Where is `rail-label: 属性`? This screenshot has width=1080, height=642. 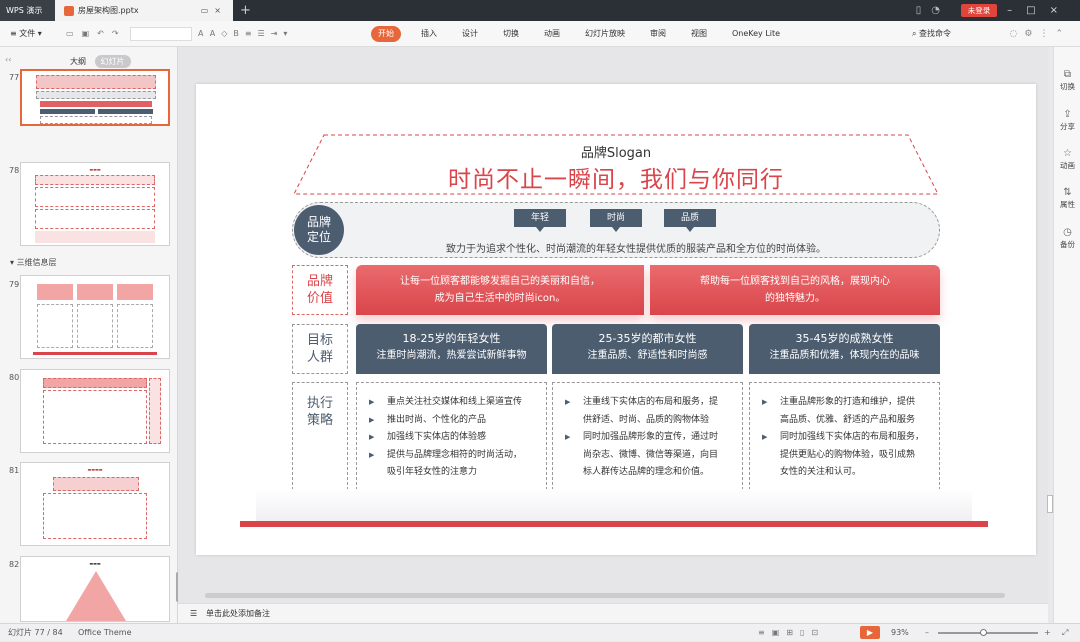 rail-label: 属性 is located at coordinates (1067, 204).